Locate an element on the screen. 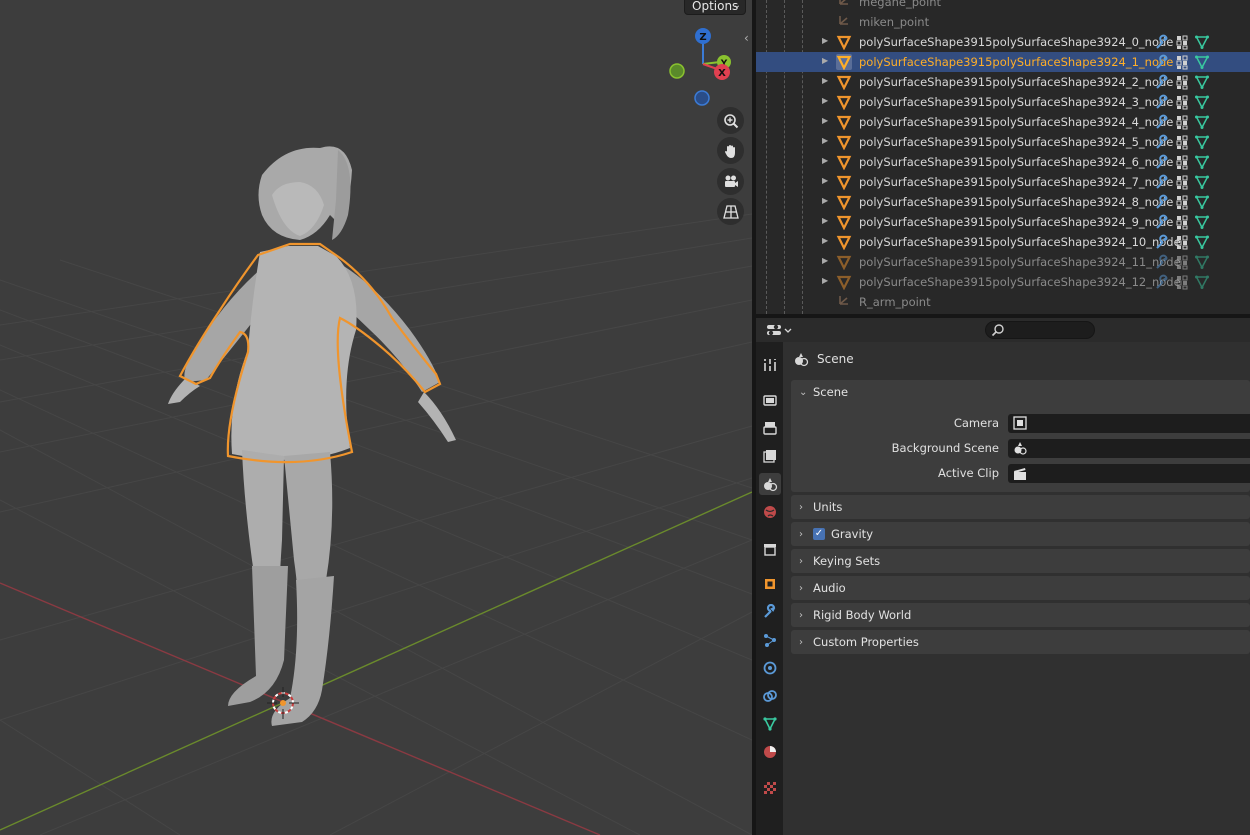  tab-tool is located at coordinates (770, 365).